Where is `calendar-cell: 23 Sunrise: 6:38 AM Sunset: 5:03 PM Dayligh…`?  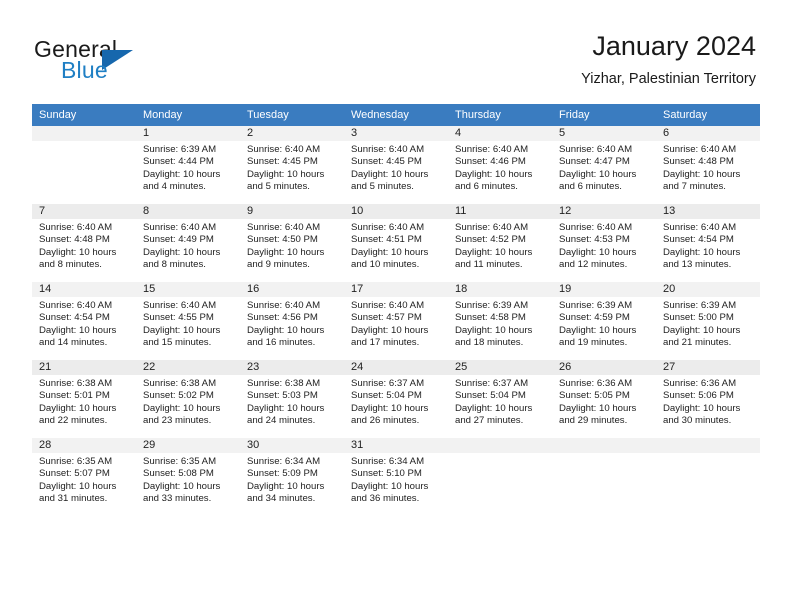
calendar-cell: 23 Sunrise: 6:38 AM Sunset: 5:03 PM Dayligh… is located at coordinates (292, 399).